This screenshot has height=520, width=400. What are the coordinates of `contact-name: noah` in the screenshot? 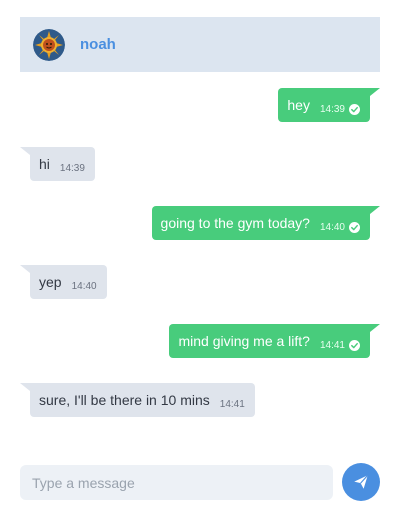 It's located at (98, 44).